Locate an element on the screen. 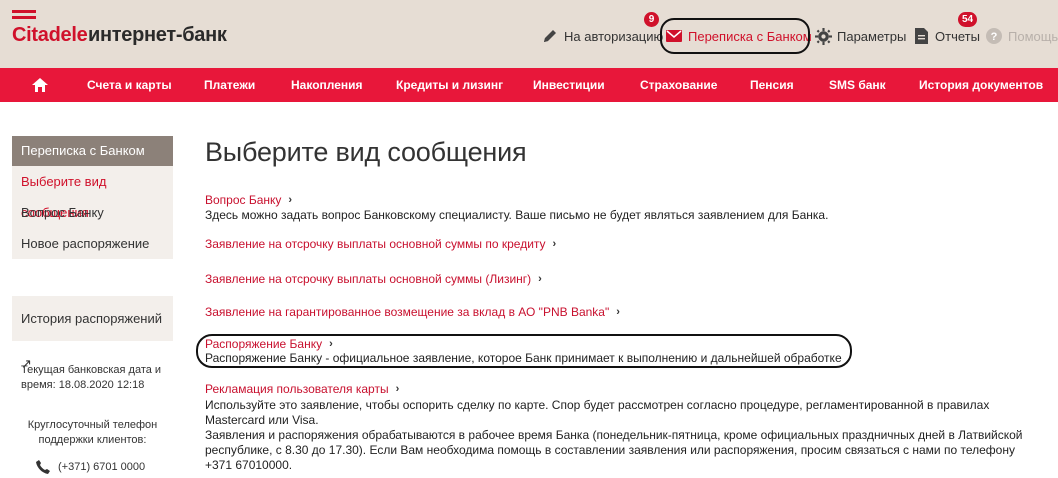 The image size is (1058, 478). parameters-label: Параметры is located at coordinates (872, 36).